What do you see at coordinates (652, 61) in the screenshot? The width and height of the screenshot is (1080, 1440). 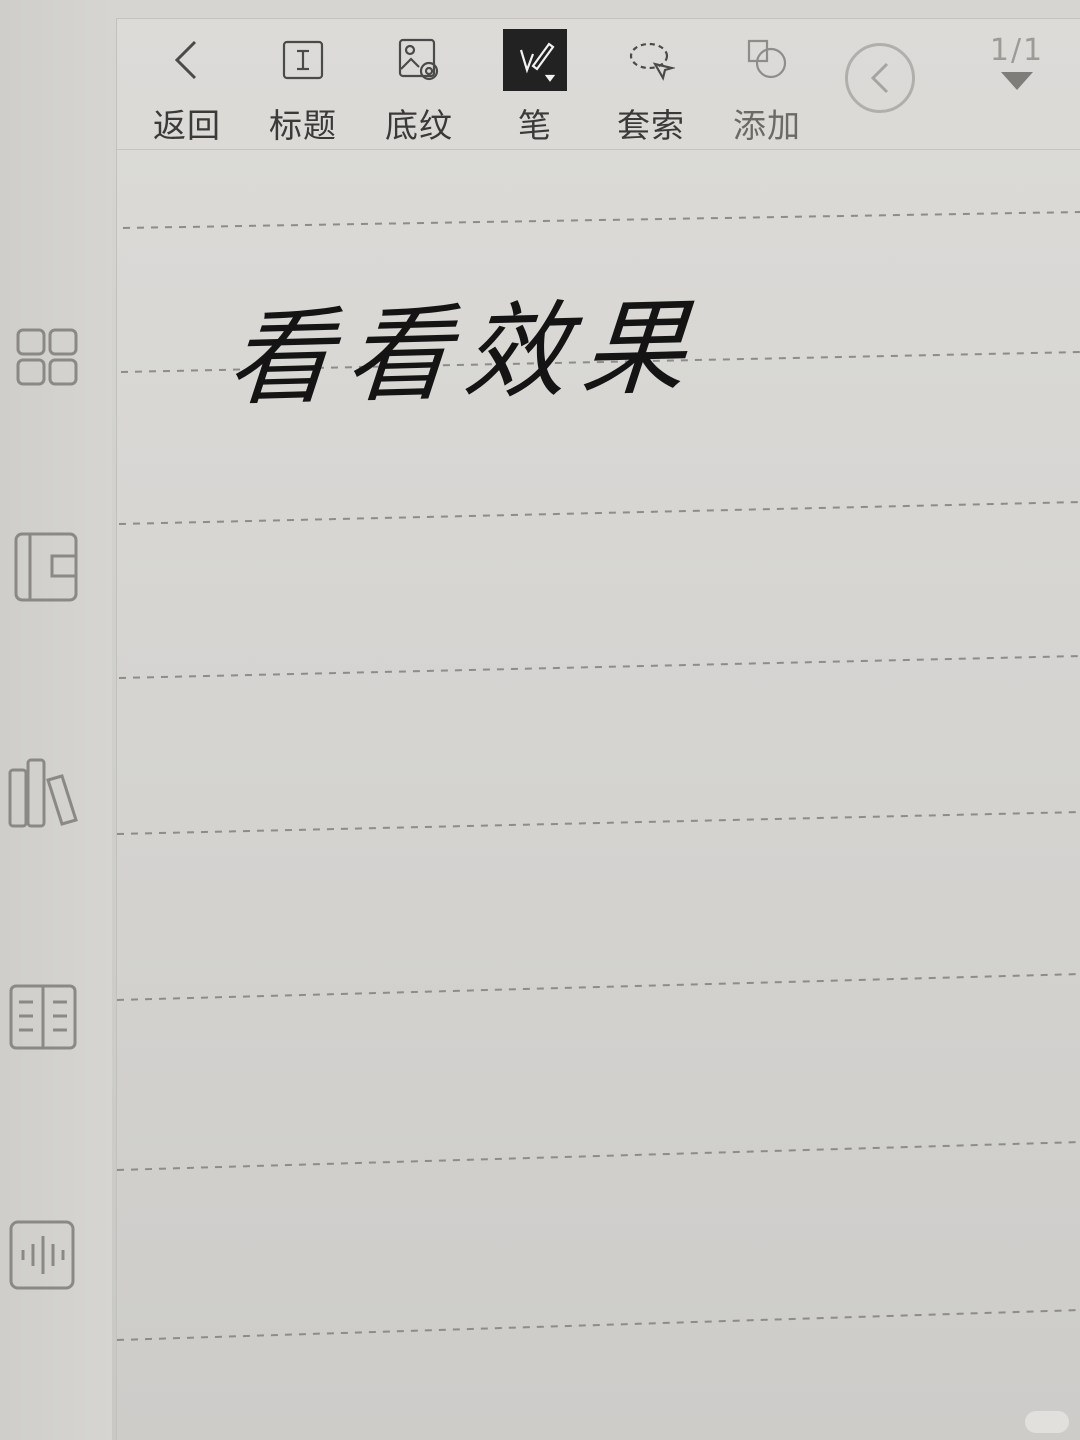 I see `lasso-icon` at bounding box center [652, 61].